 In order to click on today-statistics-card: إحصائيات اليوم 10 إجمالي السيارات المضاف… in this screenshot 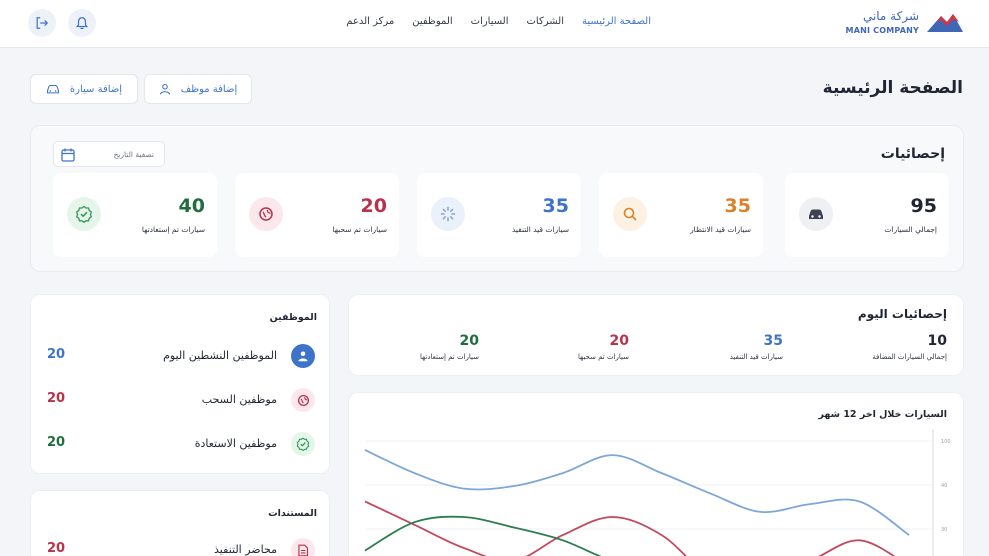, I will do `click(656, 335)`.